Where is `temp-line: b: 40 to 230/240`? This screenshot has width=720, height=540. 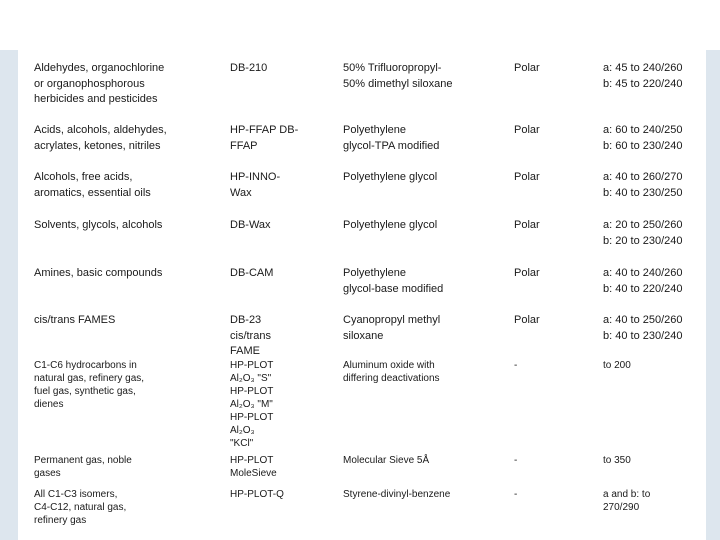
temp-line: b: 40 to 230/240 is located at coordinates (643, 335).